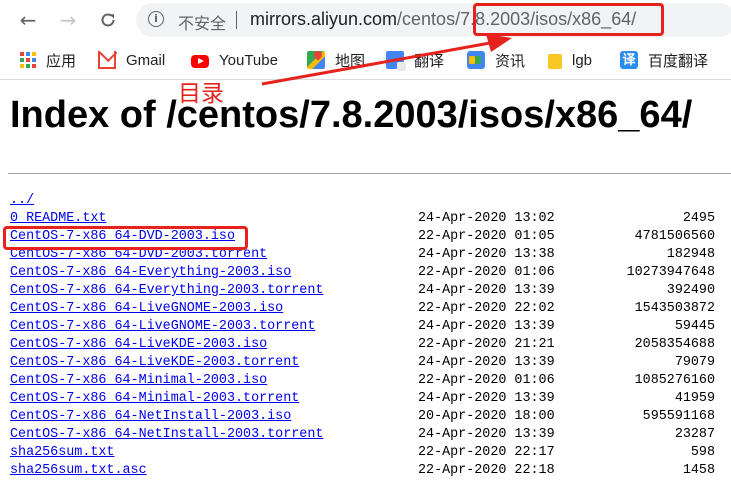  What do you see at coordinates (582, 60) in the screenshot?
I see `bookmark-label: lgb` at bounding box center [582, 60].